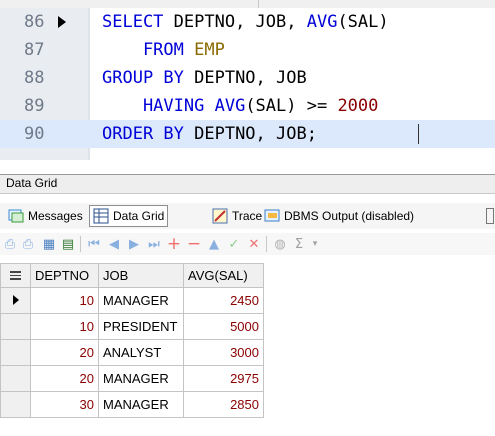  Describe the element at coordinates (34, 50) in the screenshot. I see `line-number: 87` at that location.